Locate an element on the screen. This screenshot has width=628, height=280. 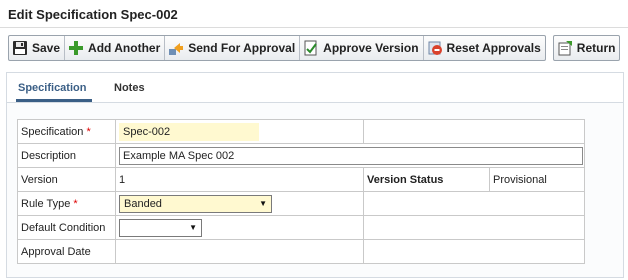
form-row-default-condition: Default Condition ▼ is located at coordinates (301, 227).